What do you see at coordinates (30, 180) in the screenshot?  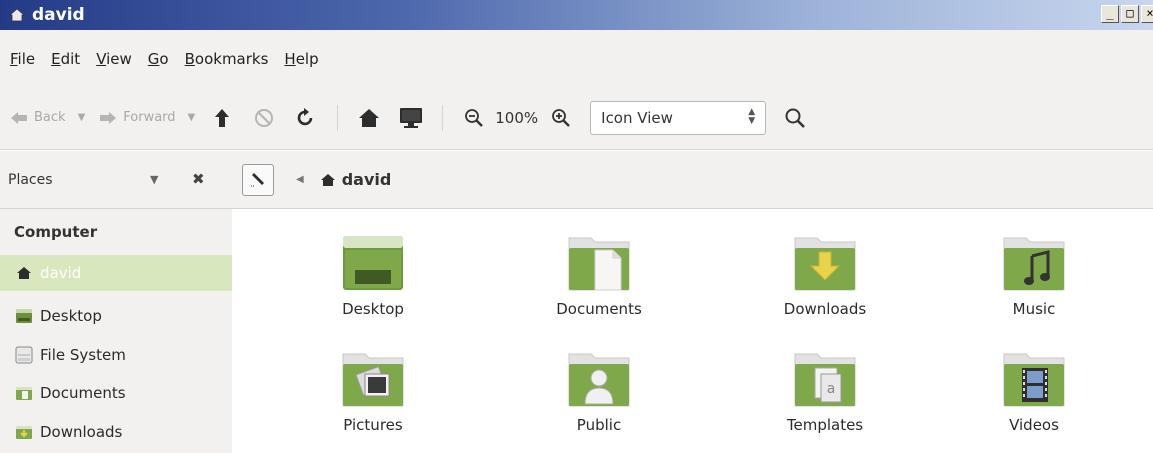 I see `places-selector: Places` at bounding box center [30, 180].